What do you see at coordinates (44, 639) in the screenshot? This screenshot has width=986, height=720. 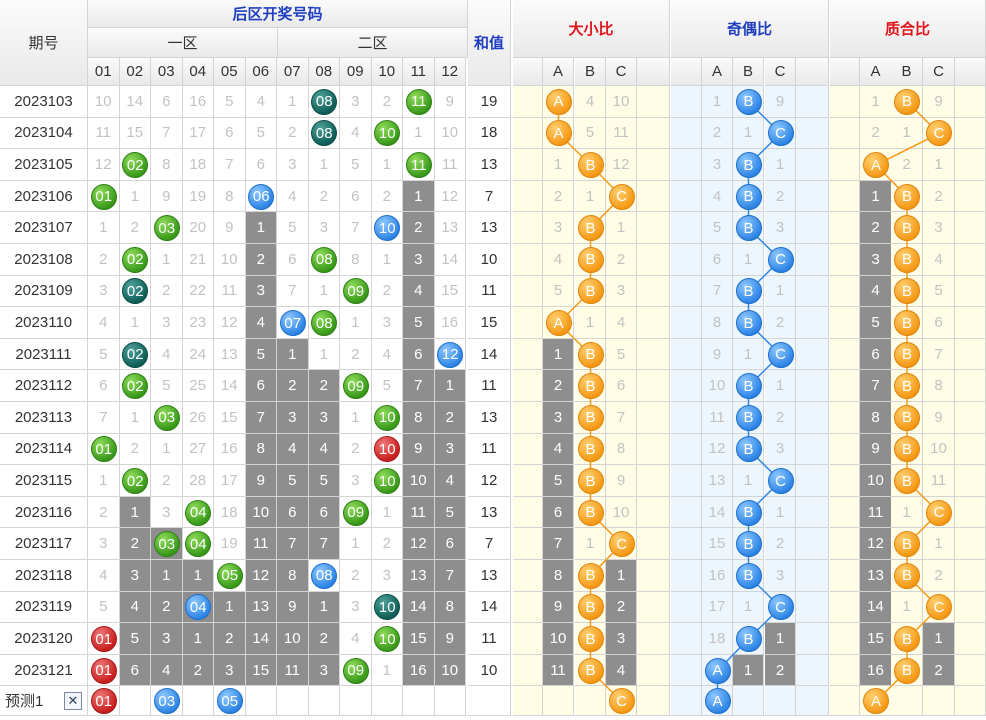 I see `period-cell: 2023120` at bounding box center [44, 639].